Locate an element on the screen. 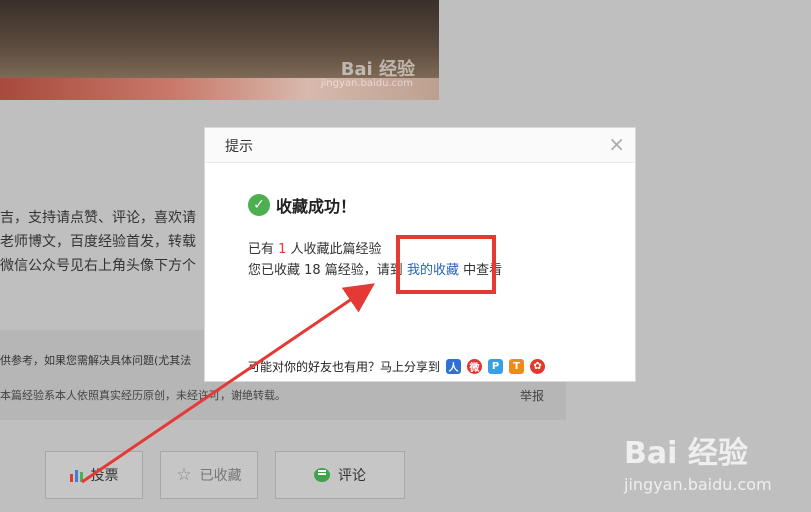  annotation-arrow is located at coordinates (228, 383).